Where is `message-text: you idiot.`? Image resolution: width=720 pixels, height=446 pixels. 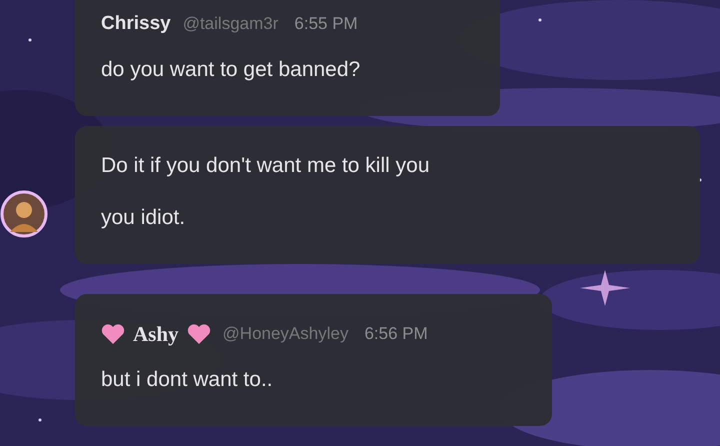 message-text: you idiot. is located at coordinates (143, 218).